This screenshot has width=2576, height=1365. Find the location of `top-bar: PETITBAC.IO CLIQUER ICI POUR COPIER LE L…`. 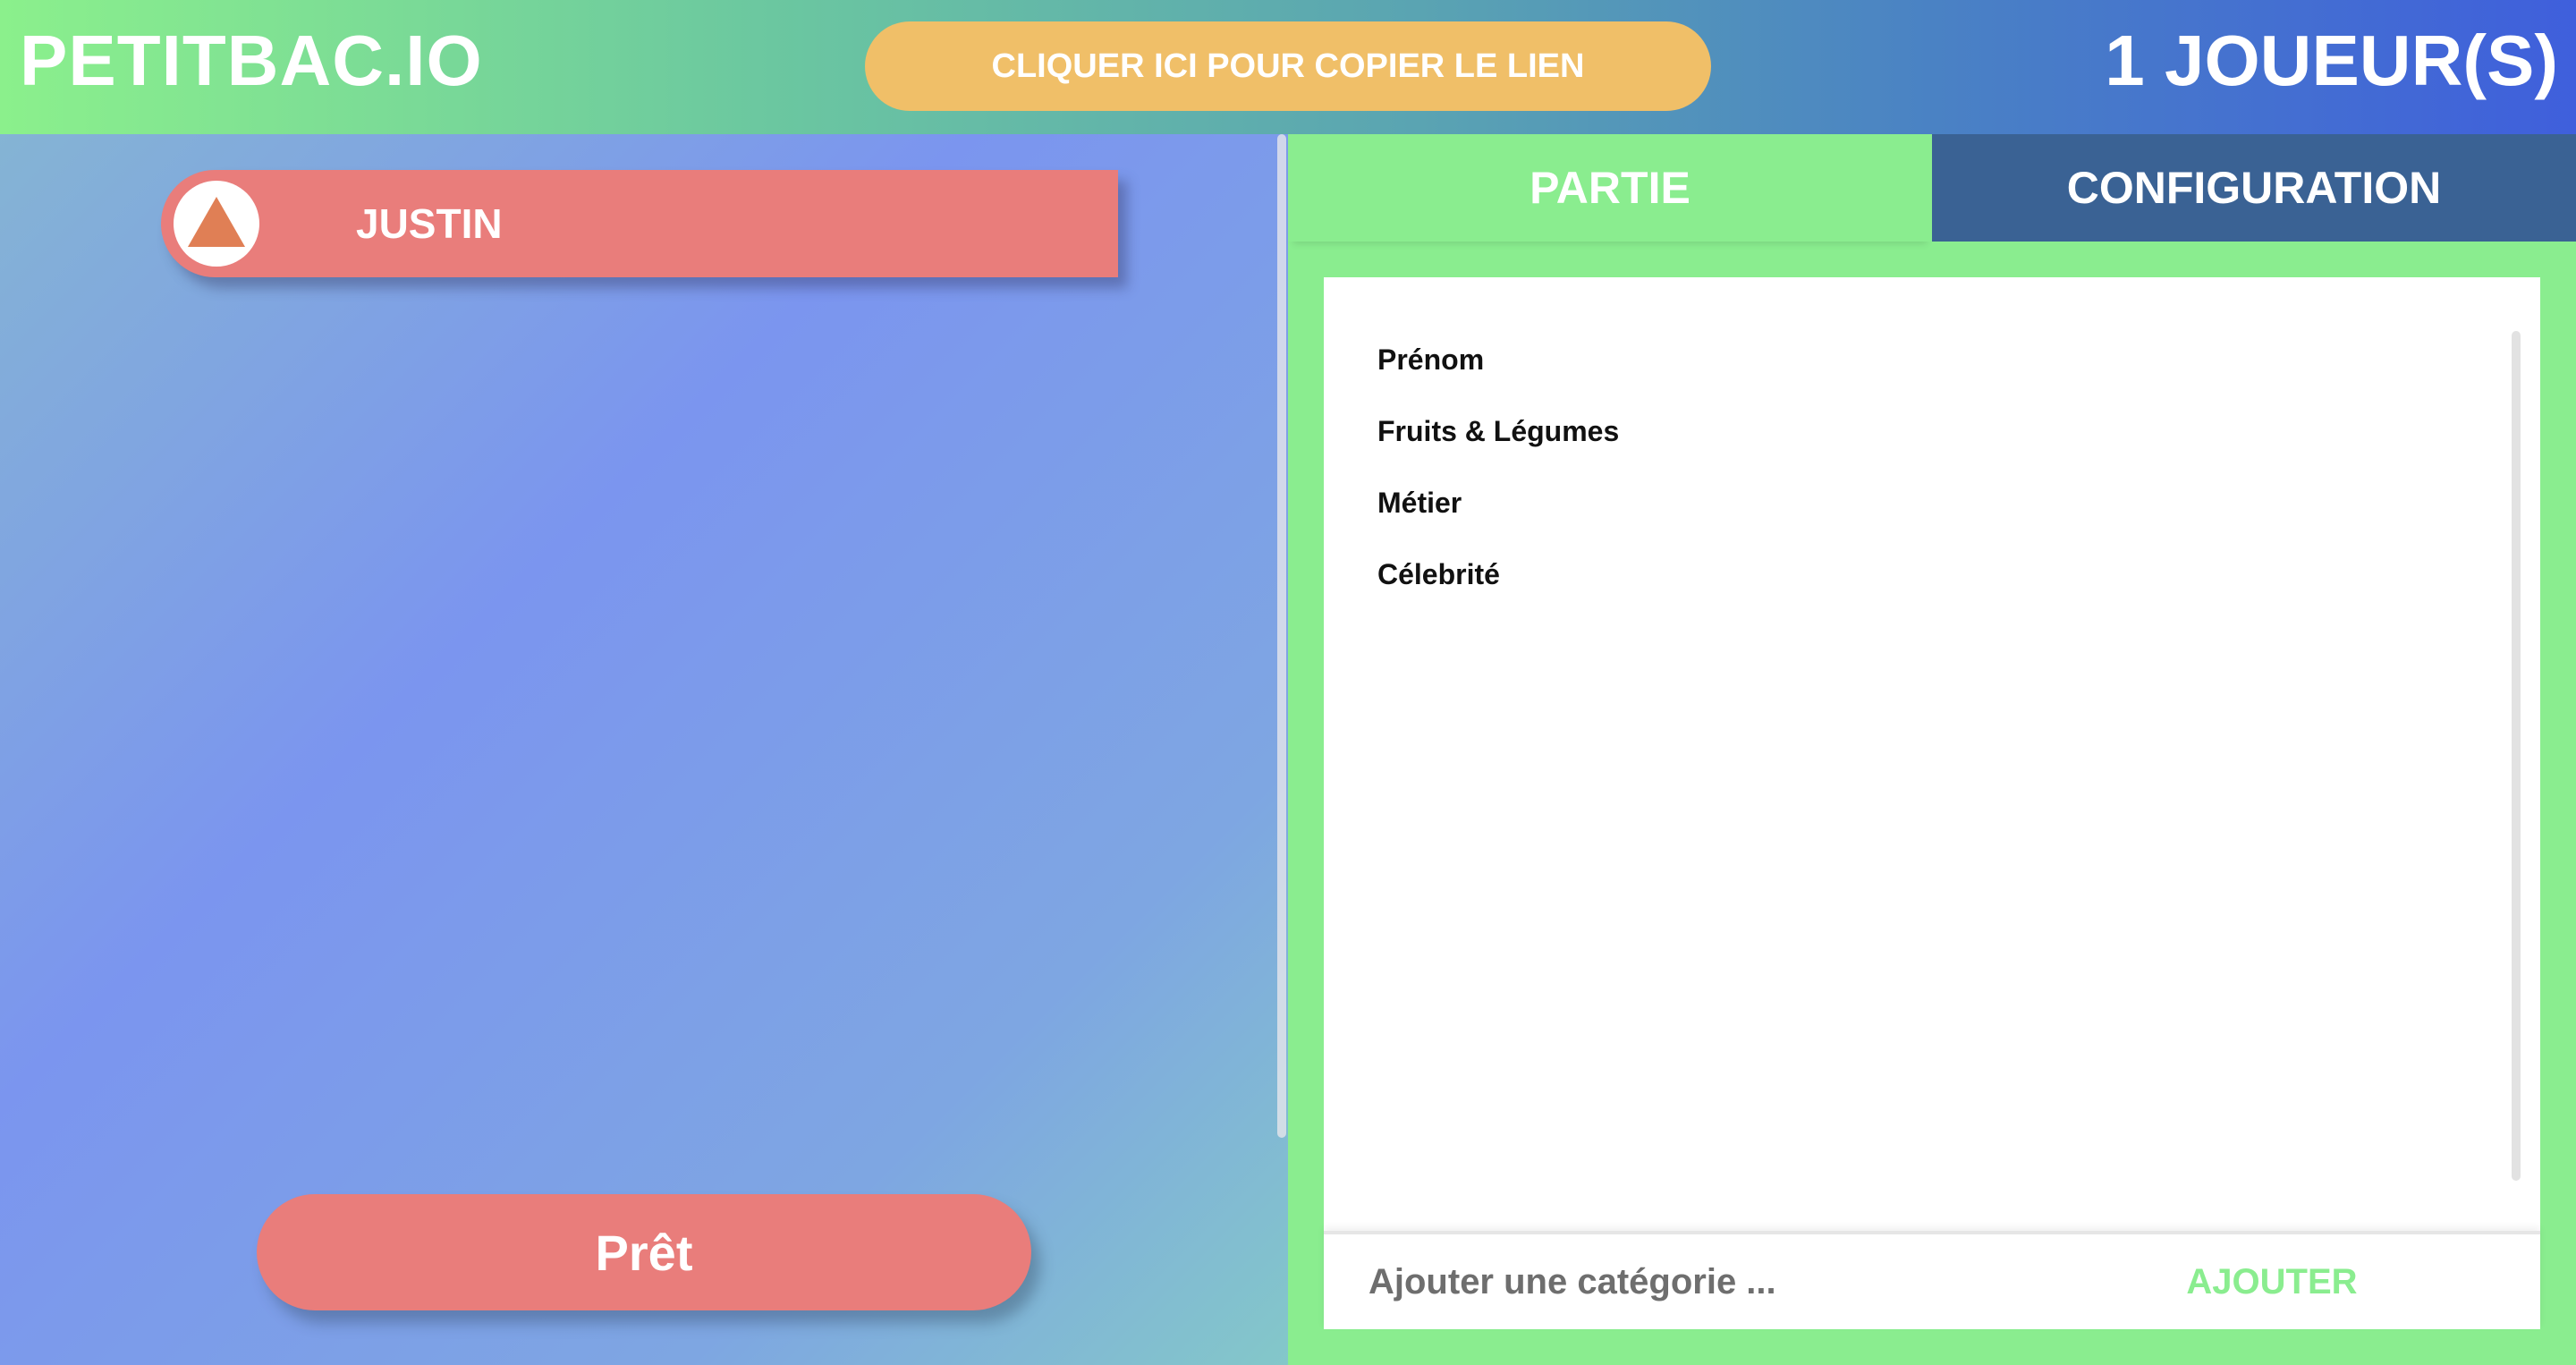

top-bar: PETITBAC.IO CLIQUER ICI POUR COPIER LE L… is located at coordinates (1288, 67).